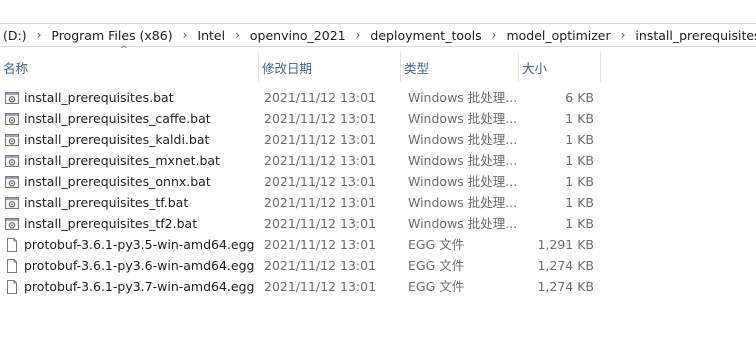  What do you see at coordinates (417, 68) in the screenshot?
I see `column-header-type-label: 类型` at bounding box center [417, 68].